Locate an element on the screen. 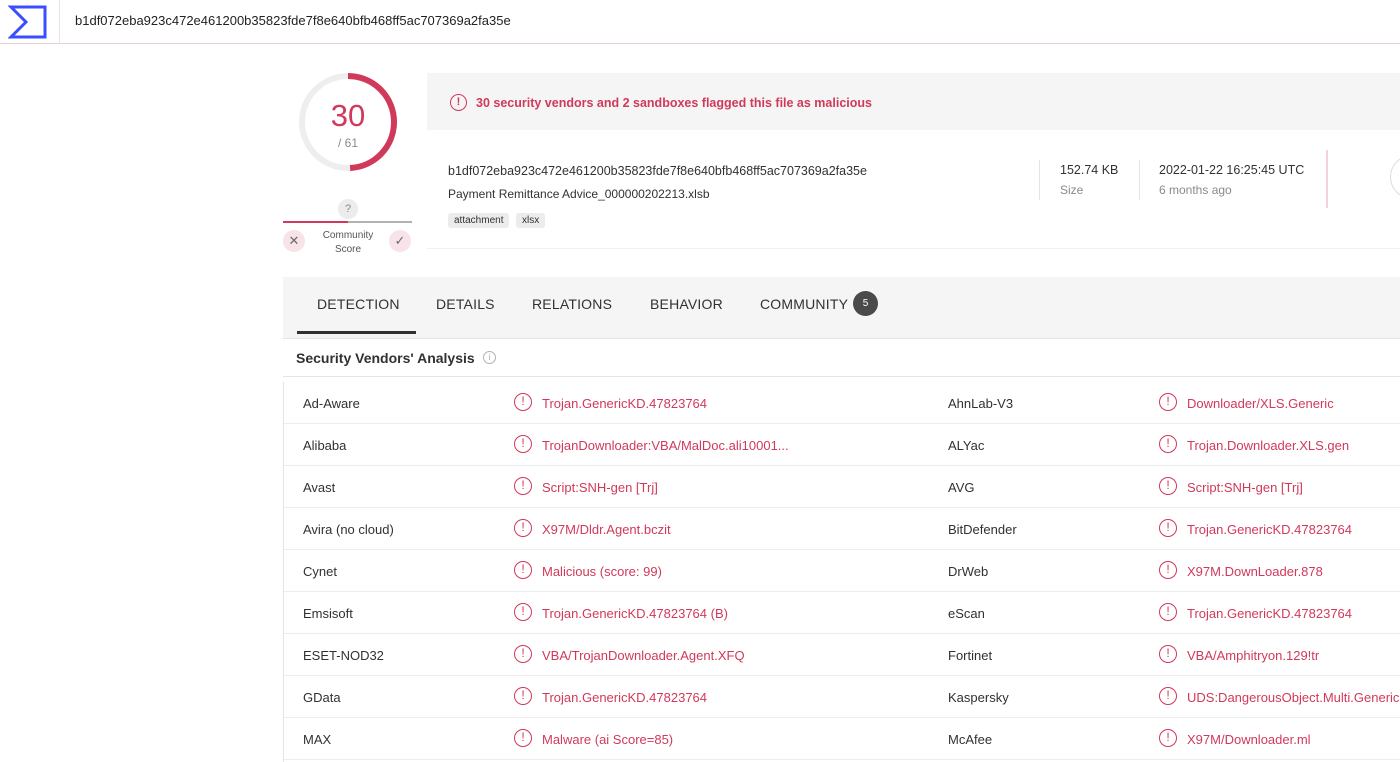 The image size is (1400, 762). info-icon: i is located at coordinates (489, 357).